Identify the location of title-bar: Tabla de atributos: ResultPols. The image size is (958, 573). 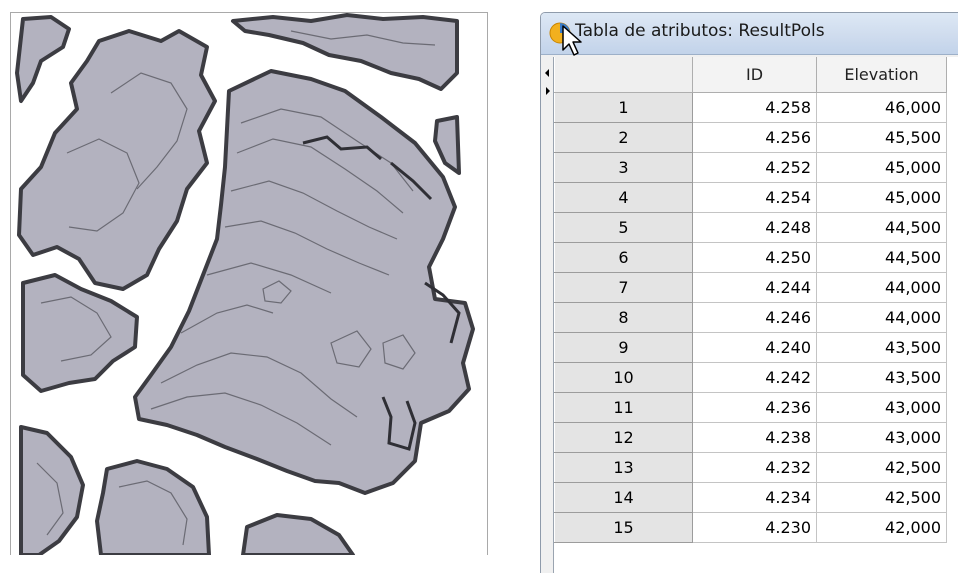
(749, 34).